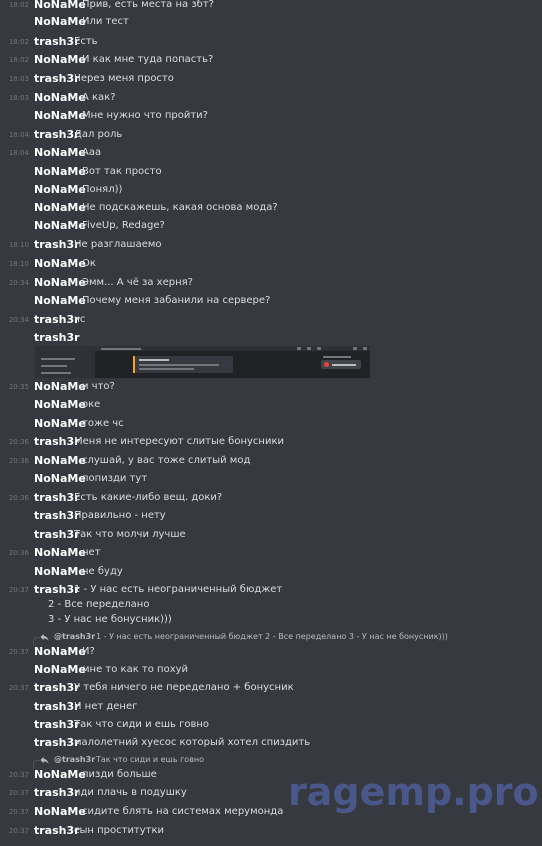  I want to click on message-row: 18:10 NoNaMe Ок, so click(271, 264).